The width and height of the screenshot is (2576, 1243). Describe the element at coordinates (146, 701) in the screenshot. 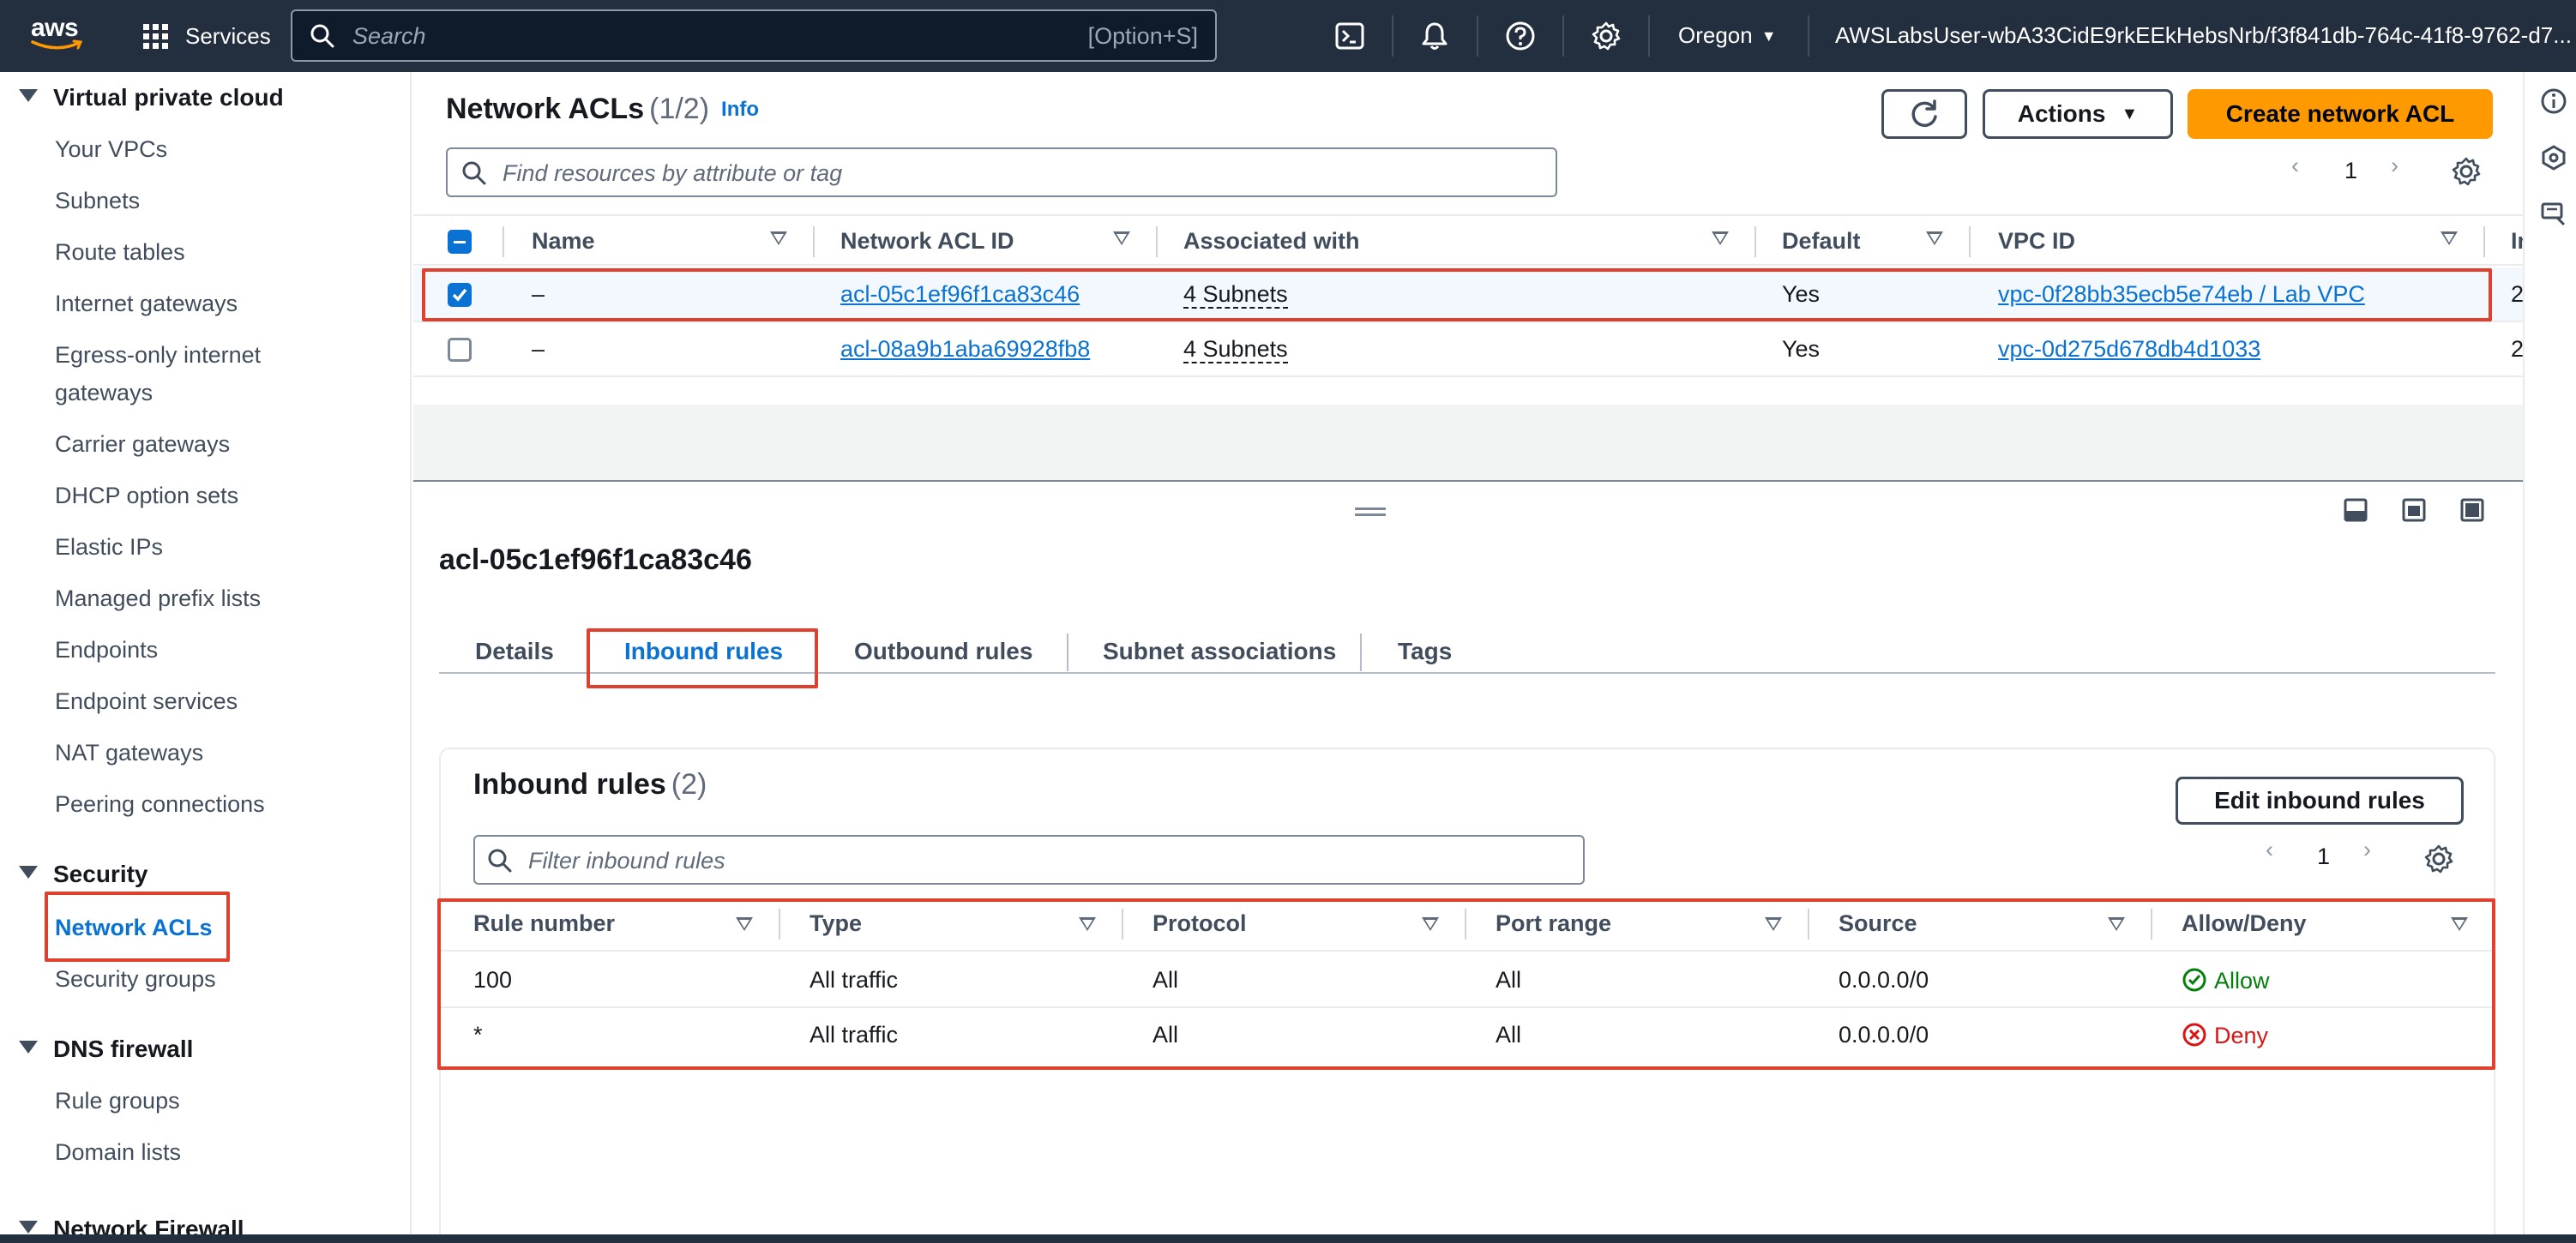

I see `sidebar-item-endpoint-services: Endpoint services` at that location.